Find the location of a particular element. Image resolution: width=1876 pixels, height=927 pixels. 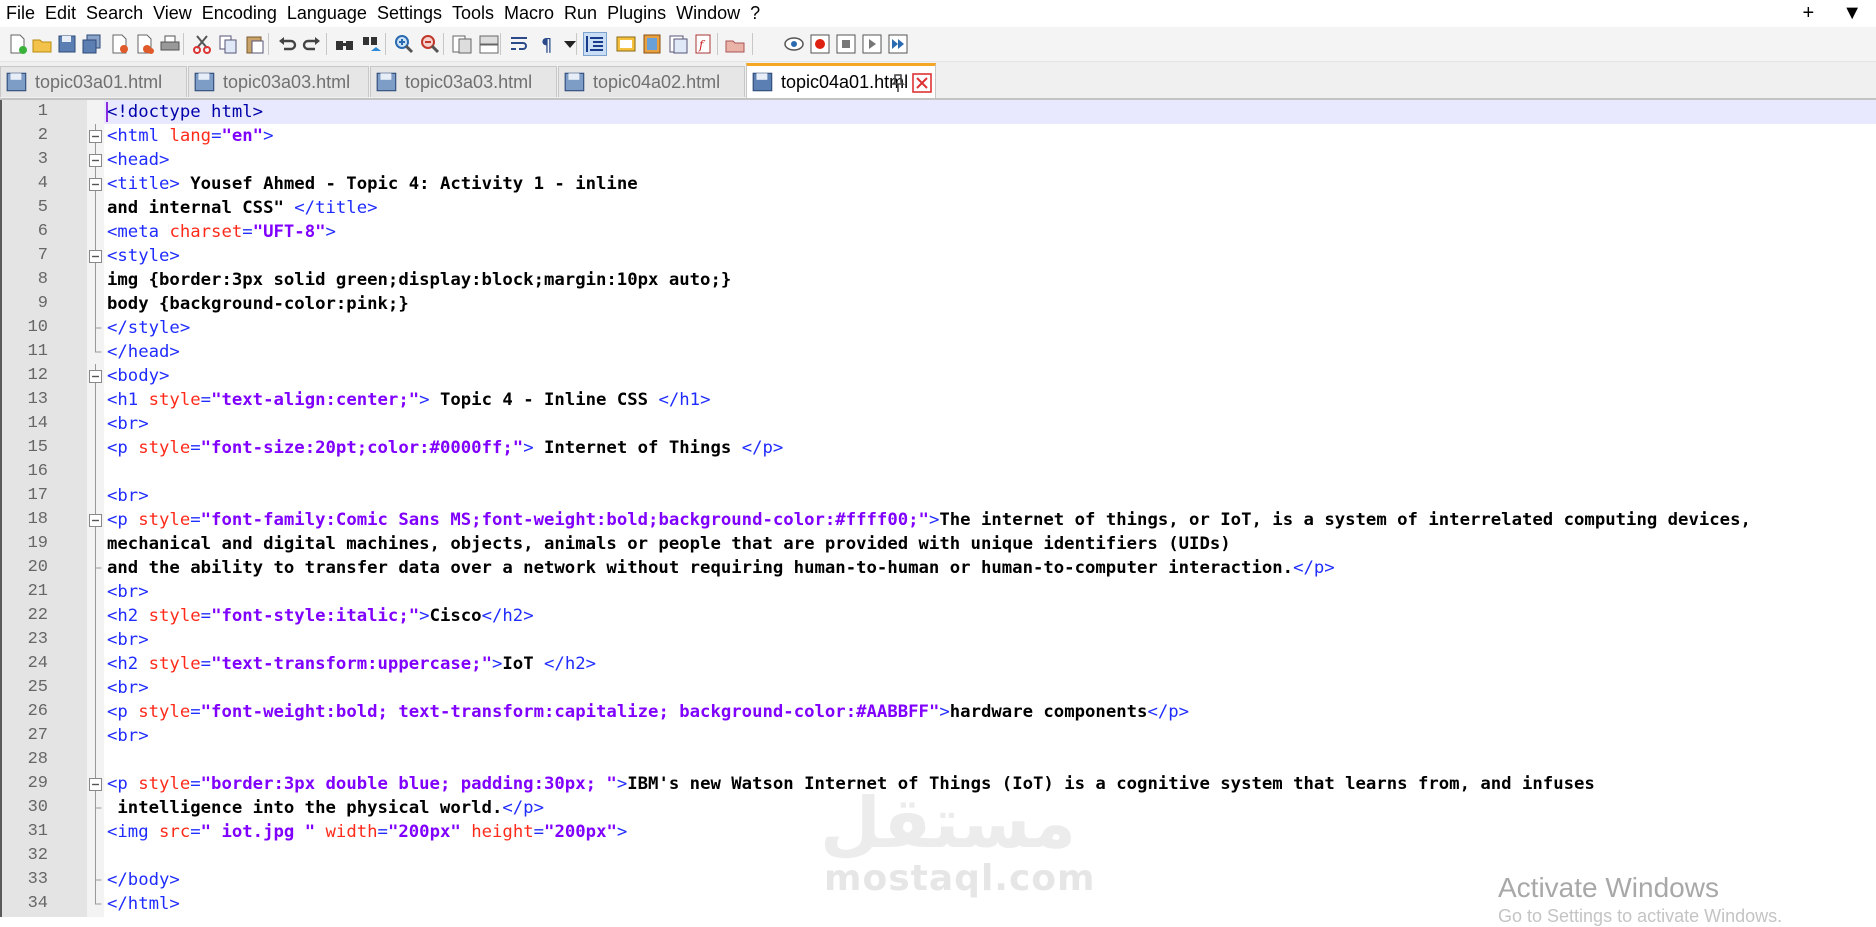

record-macro-button is located at coordinates (794, 44).